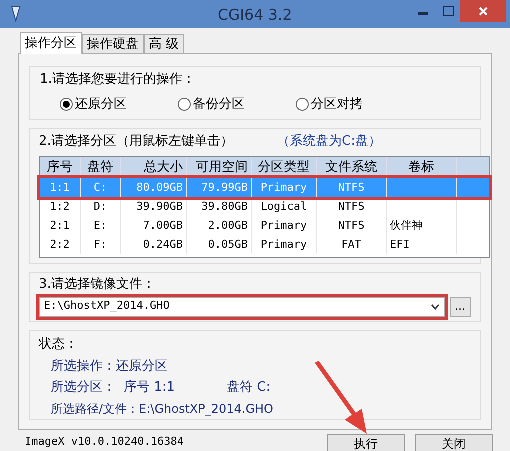 This screenshot has height=451, width=510. I want to click on table-row: 2:2 F: 0.24GB 0.05GB Primary FAT EFI, so click(264, 244).